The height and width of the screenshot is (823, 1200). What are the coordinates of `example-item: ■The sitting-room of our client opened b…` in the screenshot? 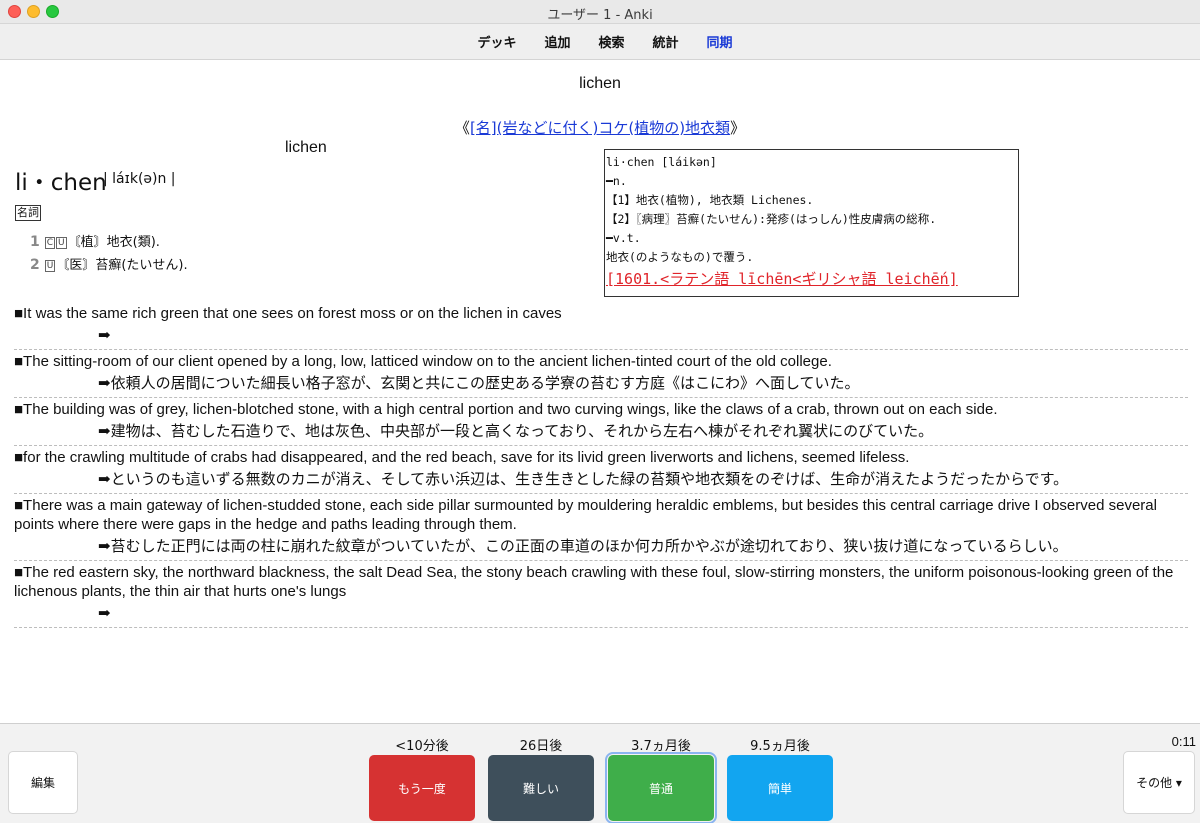 It's located at (601, 375).